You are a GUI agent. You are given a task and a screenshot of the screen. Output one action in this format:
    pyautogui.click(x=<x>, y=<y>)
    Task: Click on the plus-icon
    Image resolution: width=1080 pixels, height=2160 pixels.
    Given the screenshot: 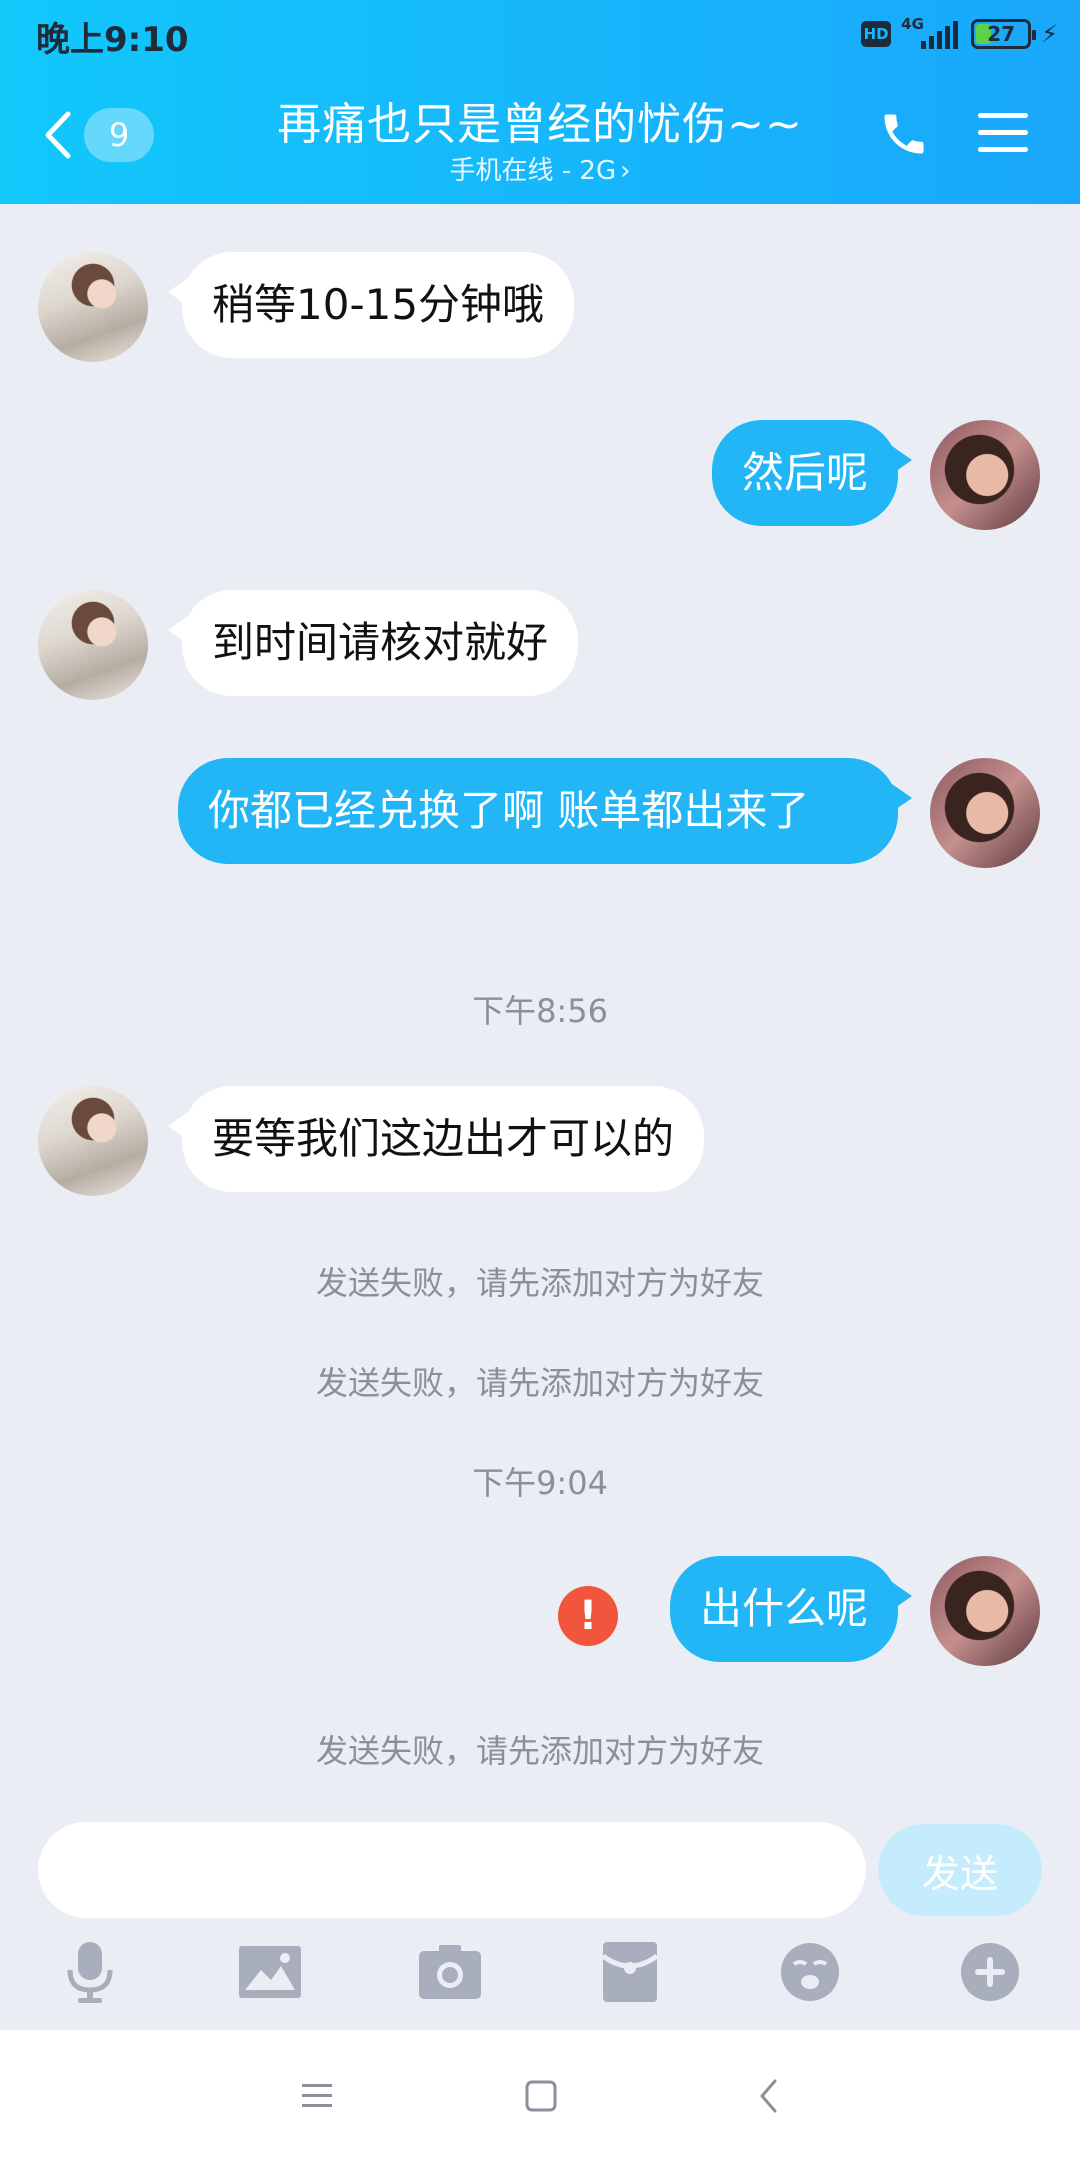 What is the action you would take?
    pyautogui.click(x=990, y=1972)
    